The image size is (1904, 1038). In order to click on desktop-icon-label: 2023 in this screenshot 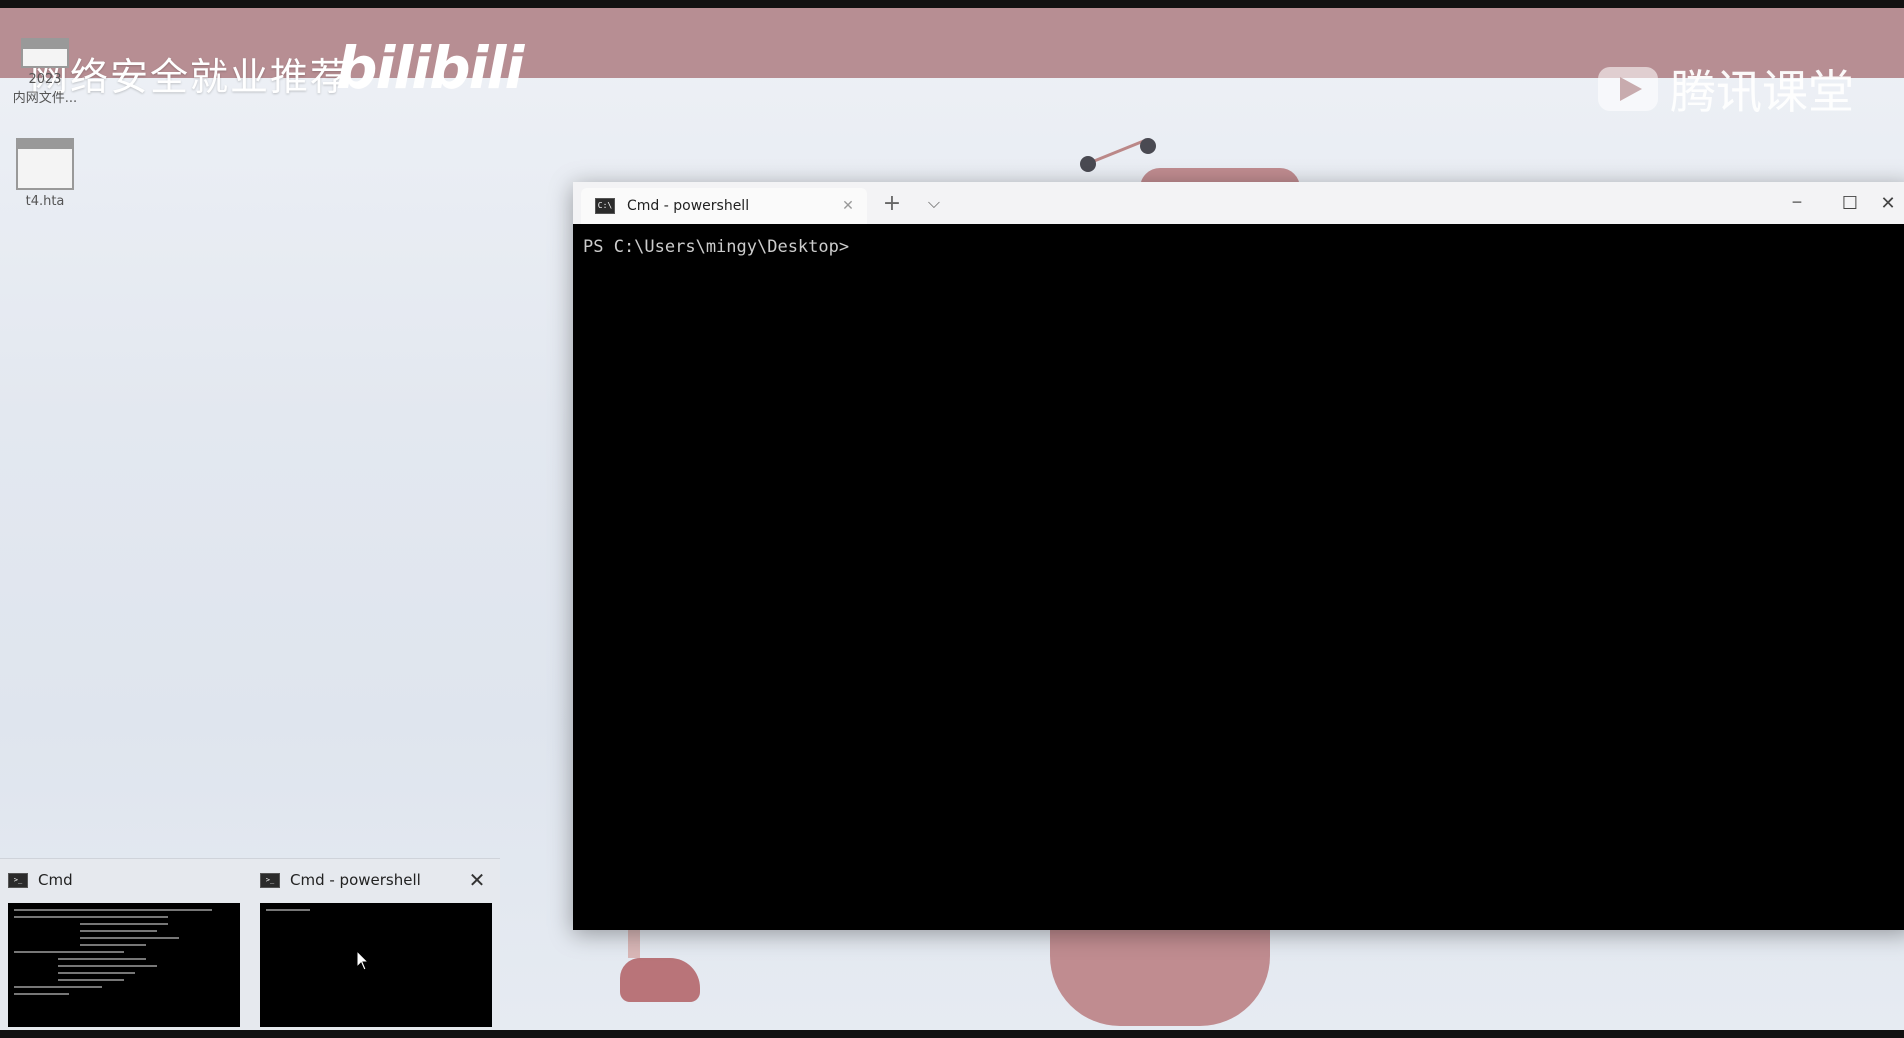, I will do `click(45, 79)`.